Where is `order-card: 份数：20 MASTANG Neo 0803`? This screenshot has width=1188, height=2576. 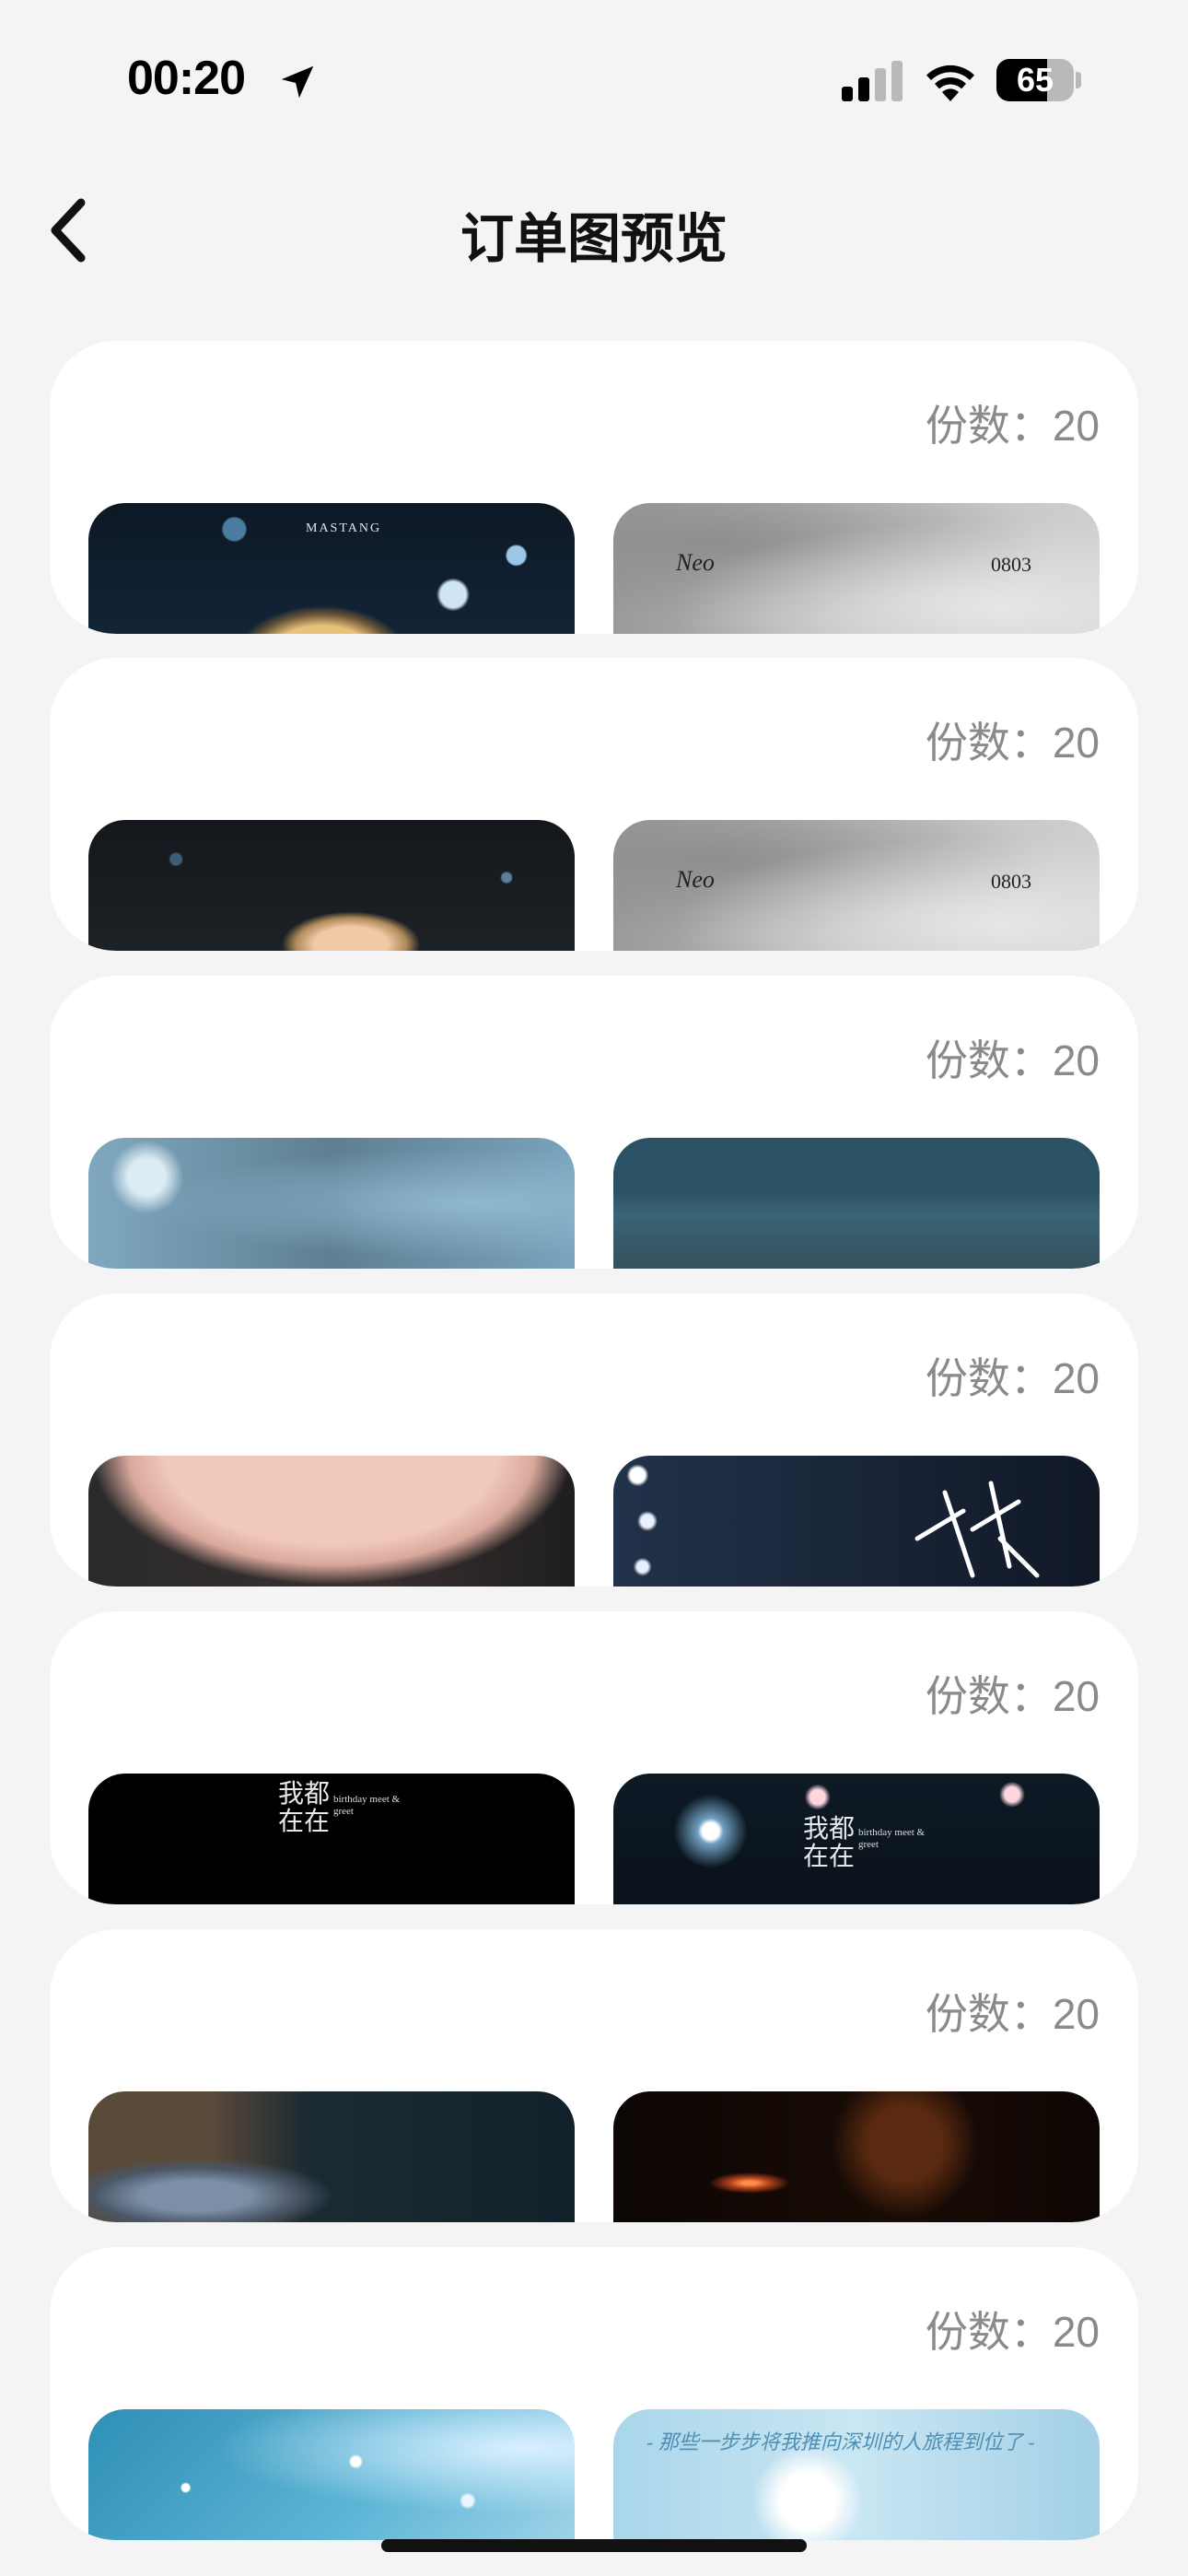
order-card: 份数：20 MASTANG Neo 0803 is located at coordinates (594, 487).